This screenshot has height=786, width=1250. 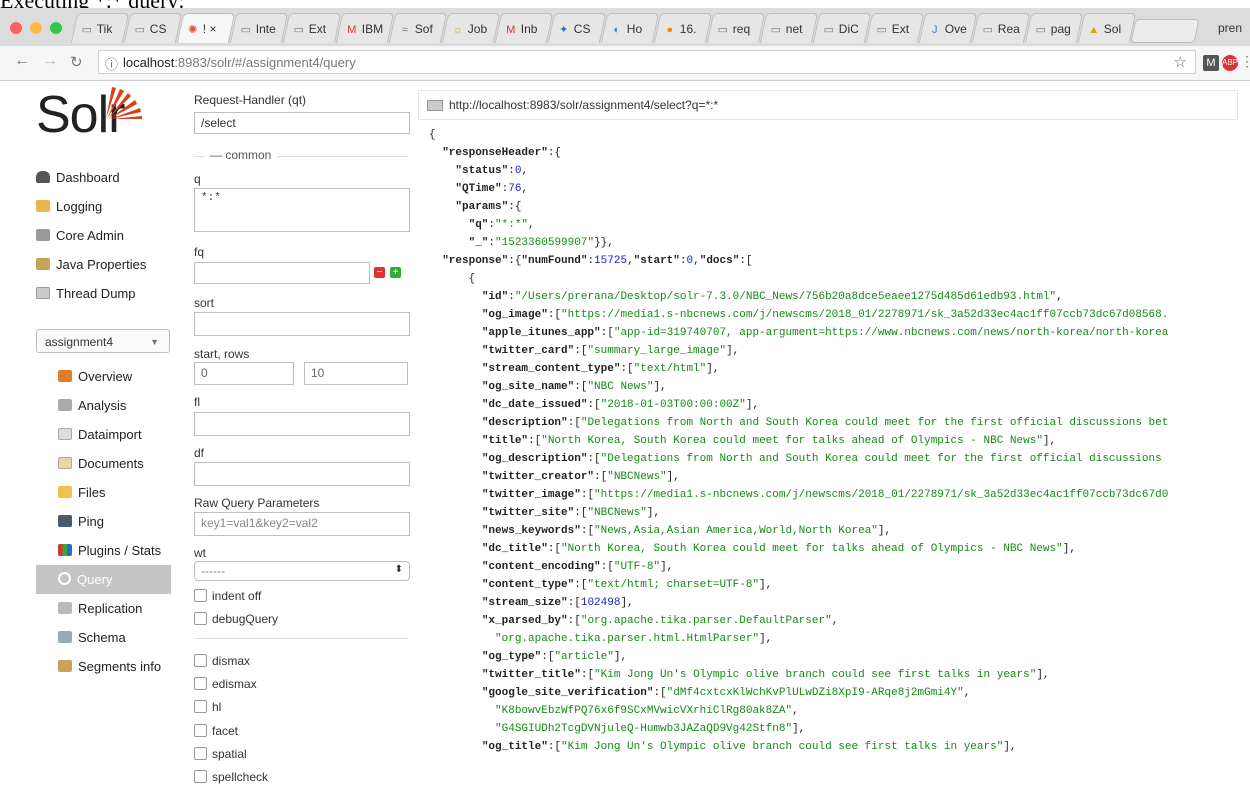 What do you see at coordinates (1230, 63) in the screenshot?
I see `adblock-icon: ABP` at bounding box center [1230, 63].